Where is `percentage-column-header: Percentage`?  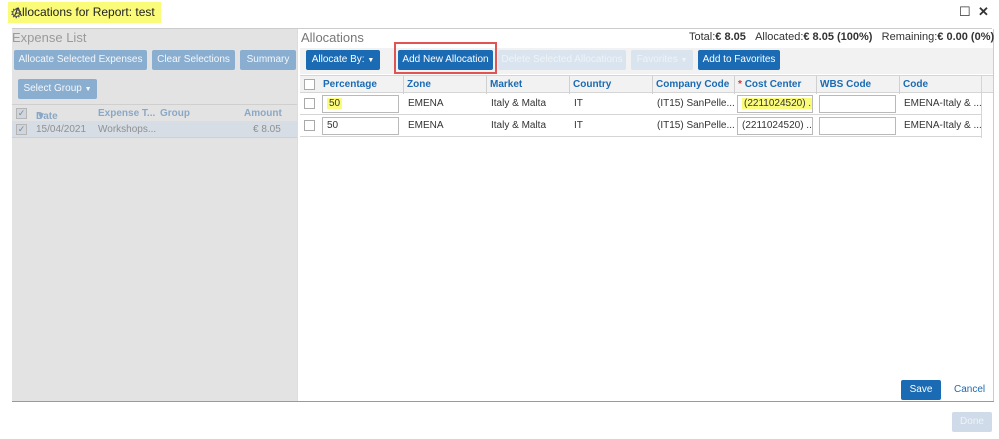
percentage-column-header: Percentage is located at coordinates (350, 84).